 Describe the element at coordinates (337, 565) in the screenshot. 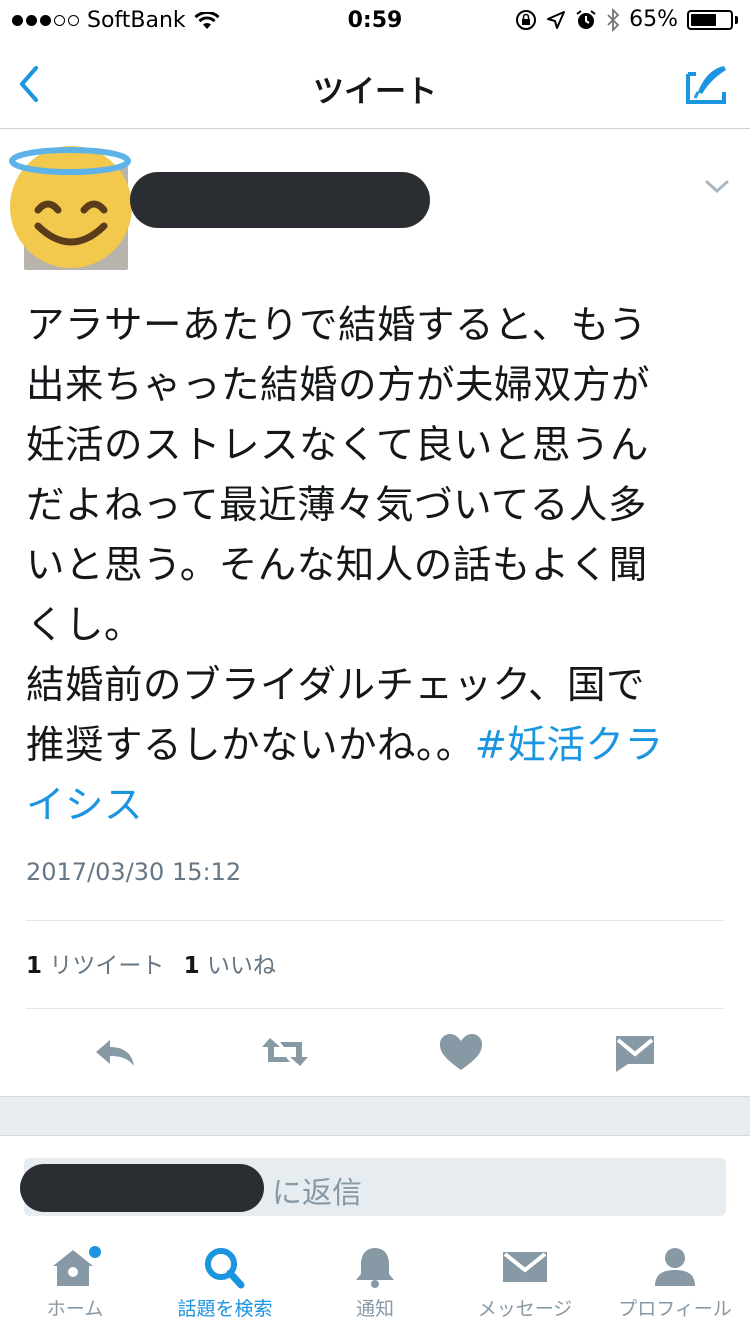

I see `tweet-line: いと思う。そんな知人の話もよく聞` at that location.